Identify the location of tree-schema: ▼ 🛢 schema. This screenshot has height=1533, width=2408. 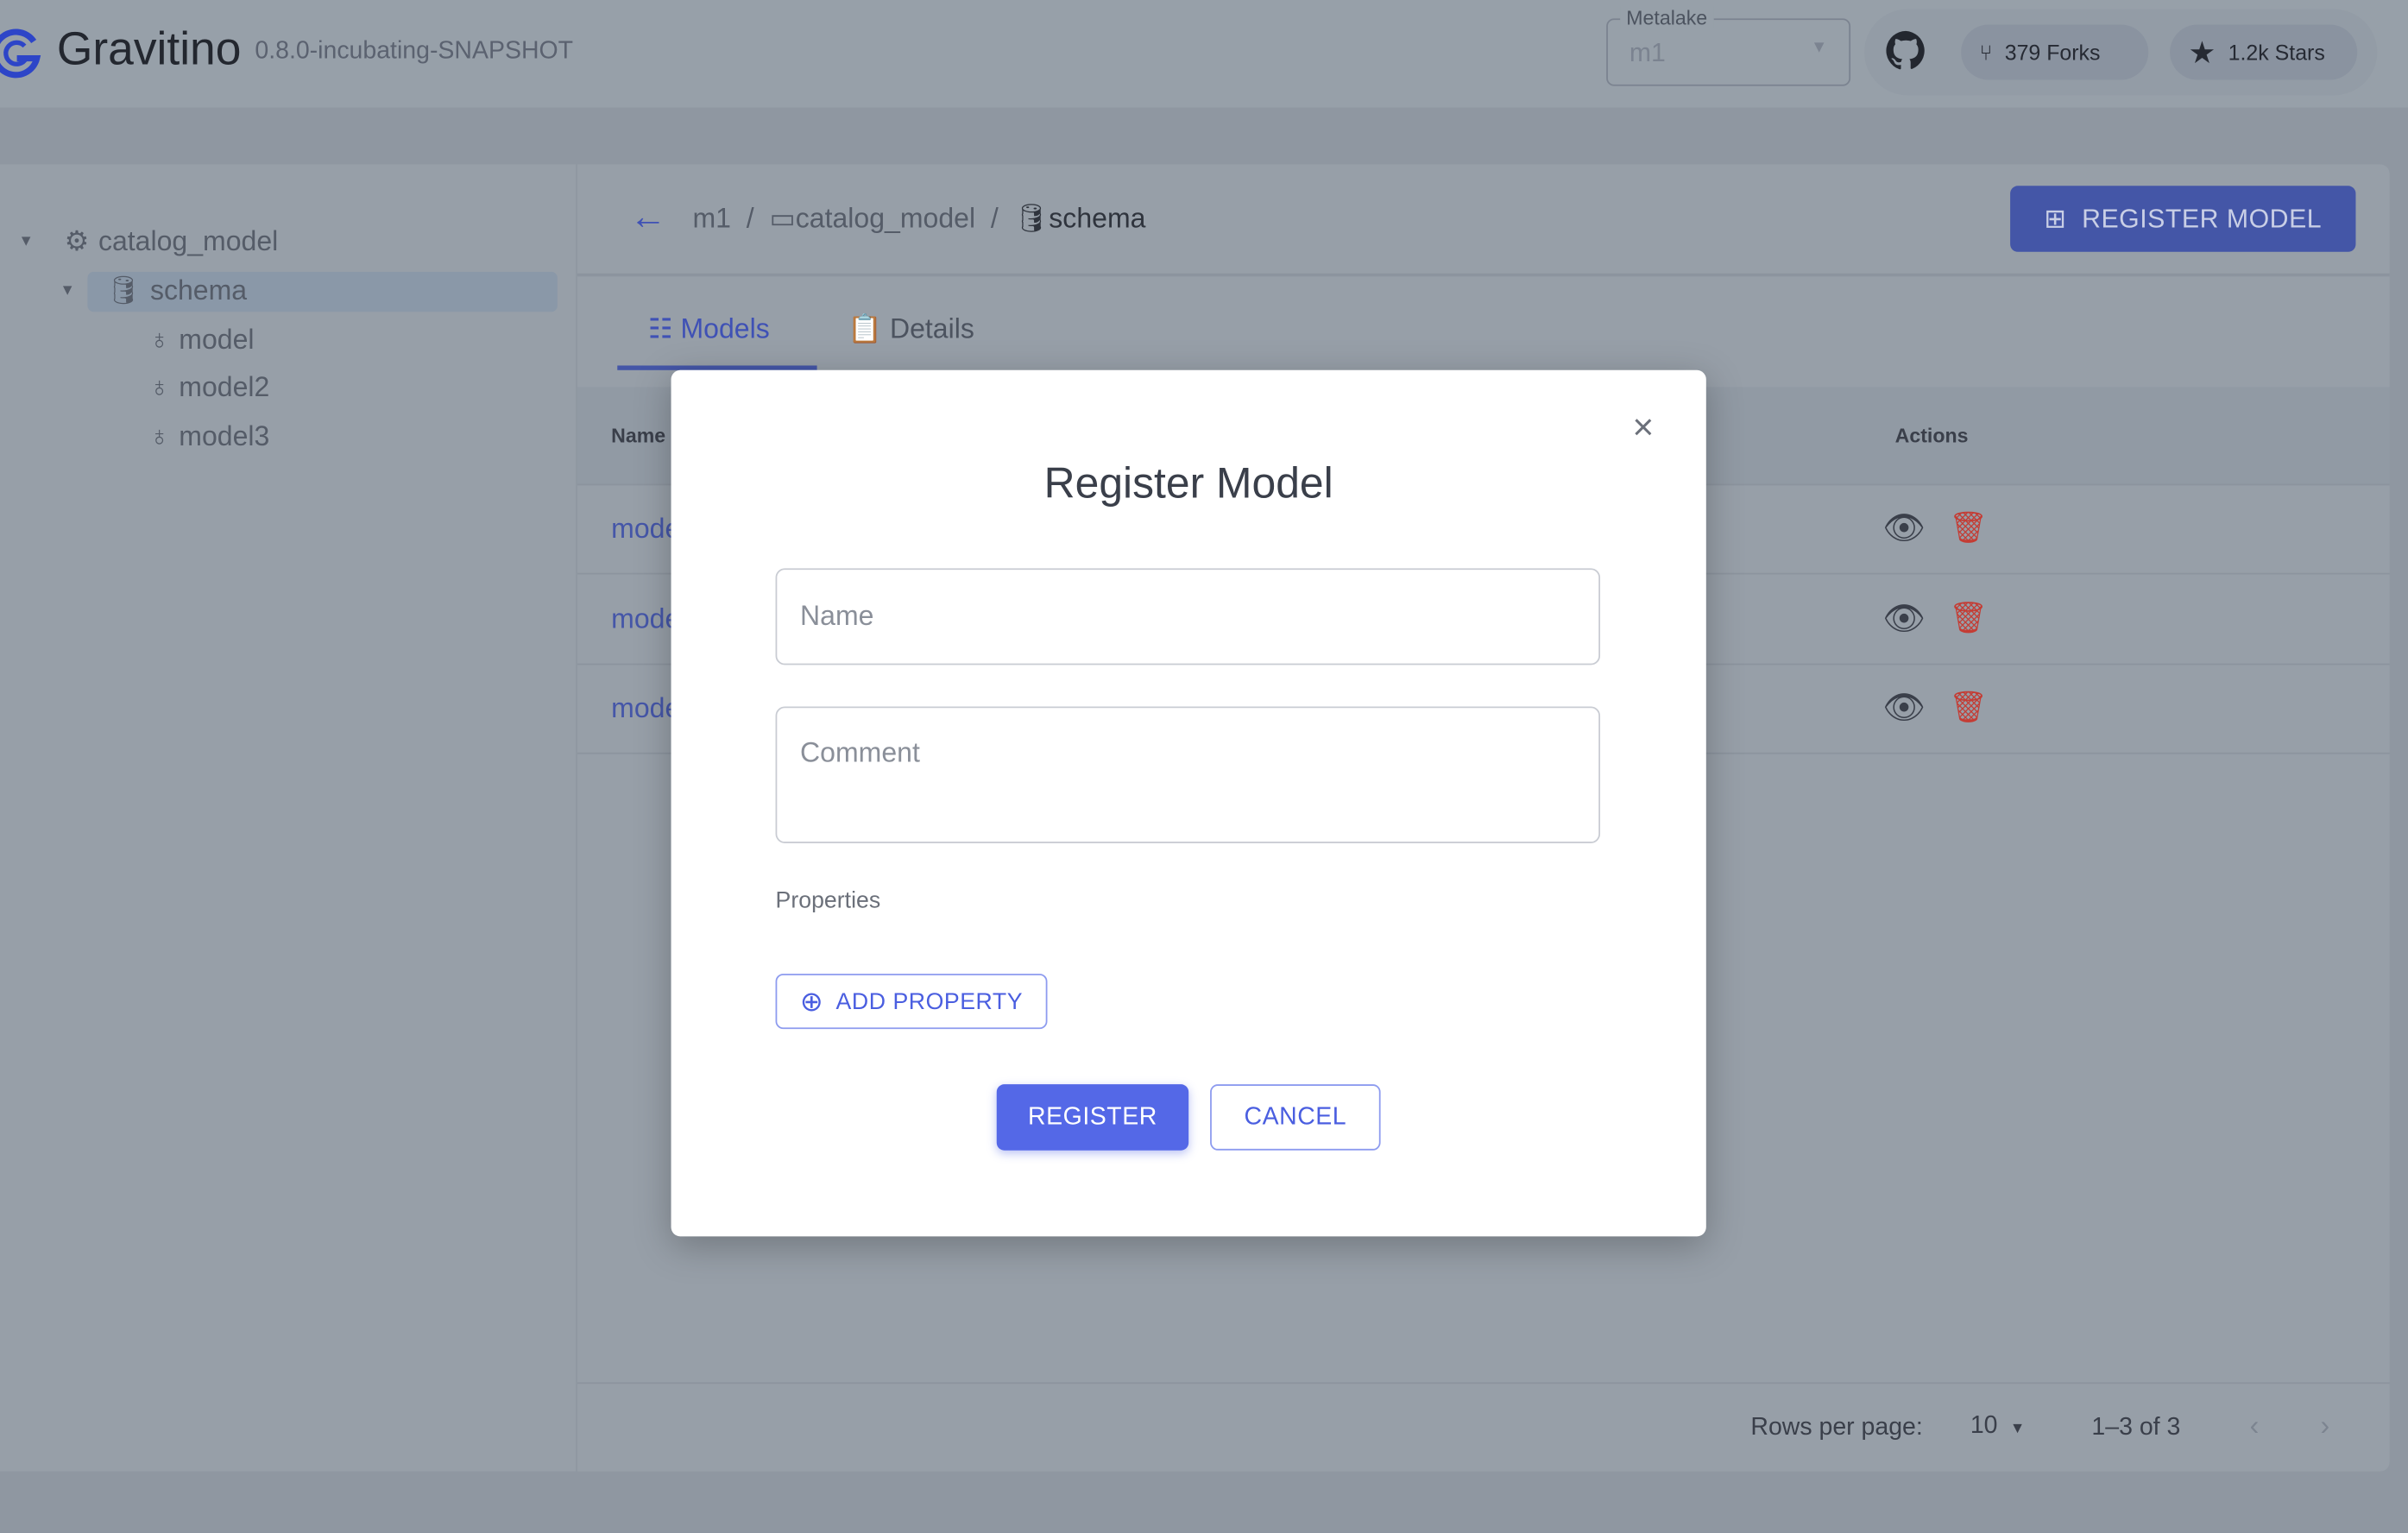
(153, 290).